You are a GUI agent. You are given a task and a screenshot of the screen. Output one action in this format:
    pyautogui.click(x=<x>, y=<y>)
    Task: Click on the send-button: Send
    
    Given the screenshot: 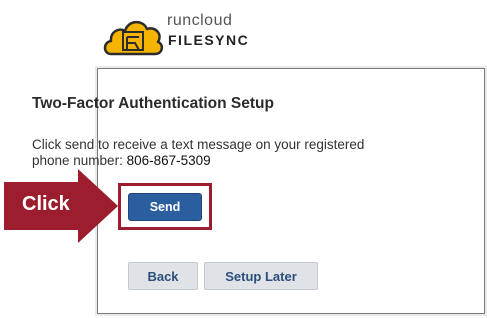 What is the action you would take?
    pyautogui.click(x=165, y=207)
    